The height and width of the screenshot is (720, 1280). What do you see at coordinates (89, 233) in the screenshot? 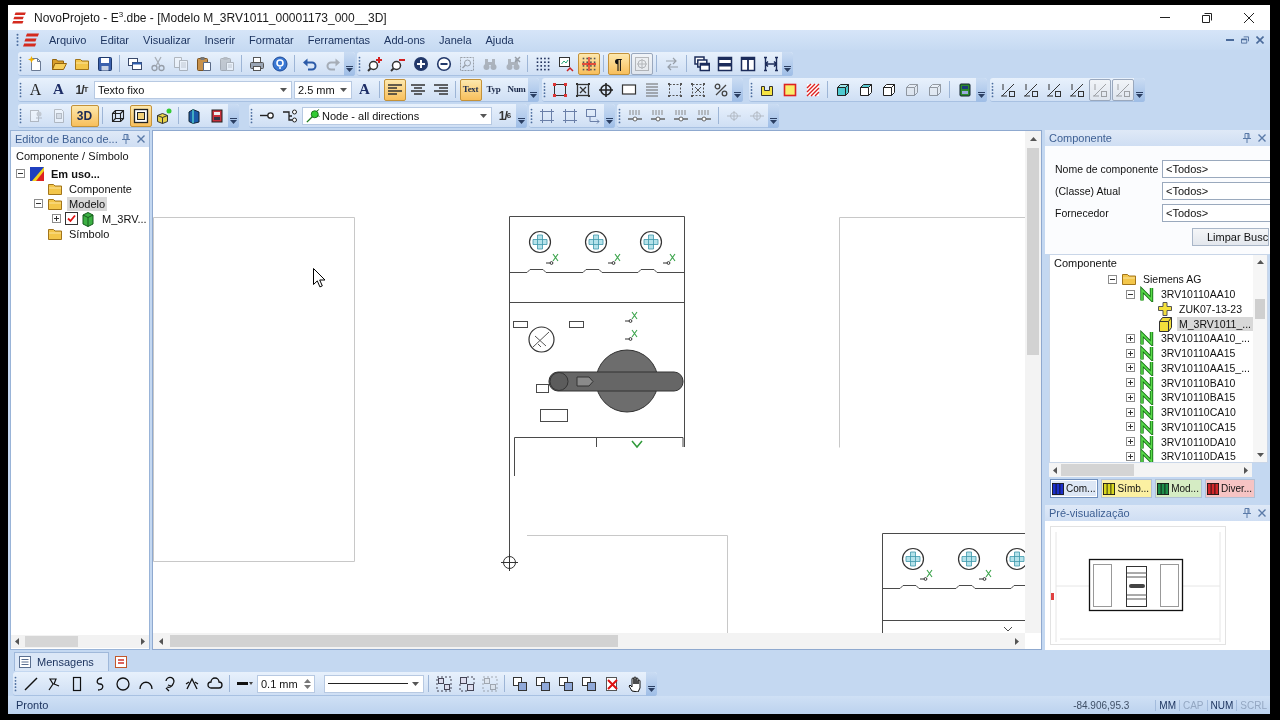
I see `tree-item: Símbolo` at bounding box center [89, 233].